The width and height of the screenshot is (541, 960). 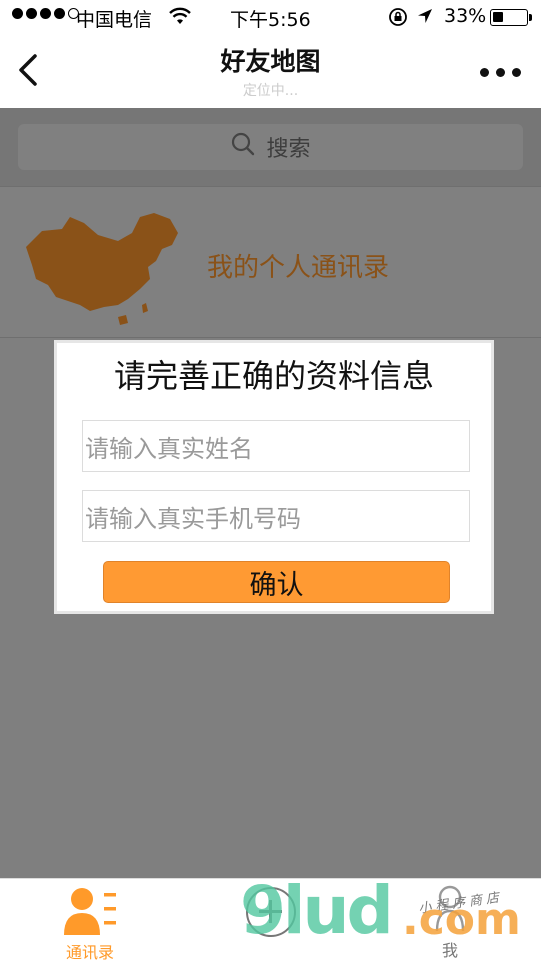 What do you see at coordinates (530, 17) in the screenshot?
I see `battery-tip` at bounding box center [530, 17].